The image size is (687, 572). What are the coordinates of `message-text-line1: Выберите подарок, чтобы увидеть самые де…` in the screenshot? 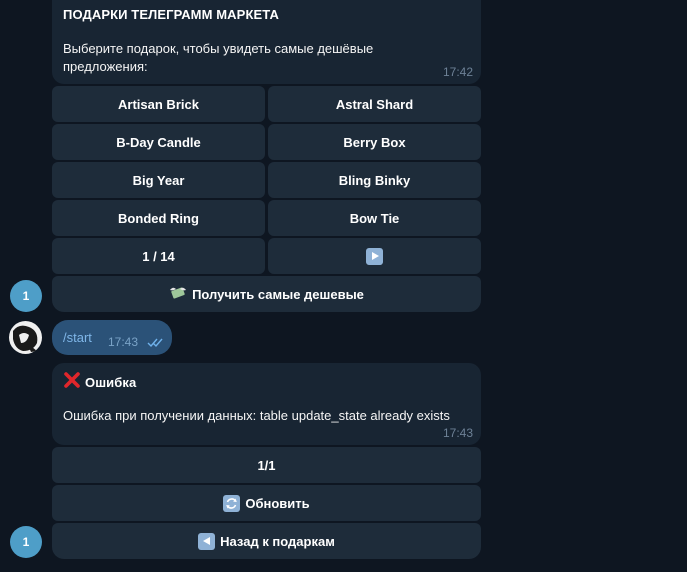 It's located at (218, 48).